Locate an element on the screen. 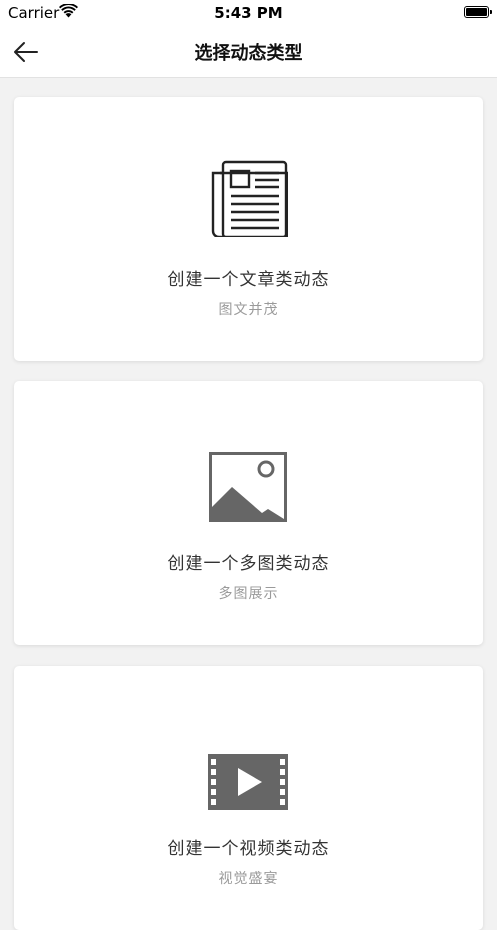  battery-icon is located at coordinates (476, 12).